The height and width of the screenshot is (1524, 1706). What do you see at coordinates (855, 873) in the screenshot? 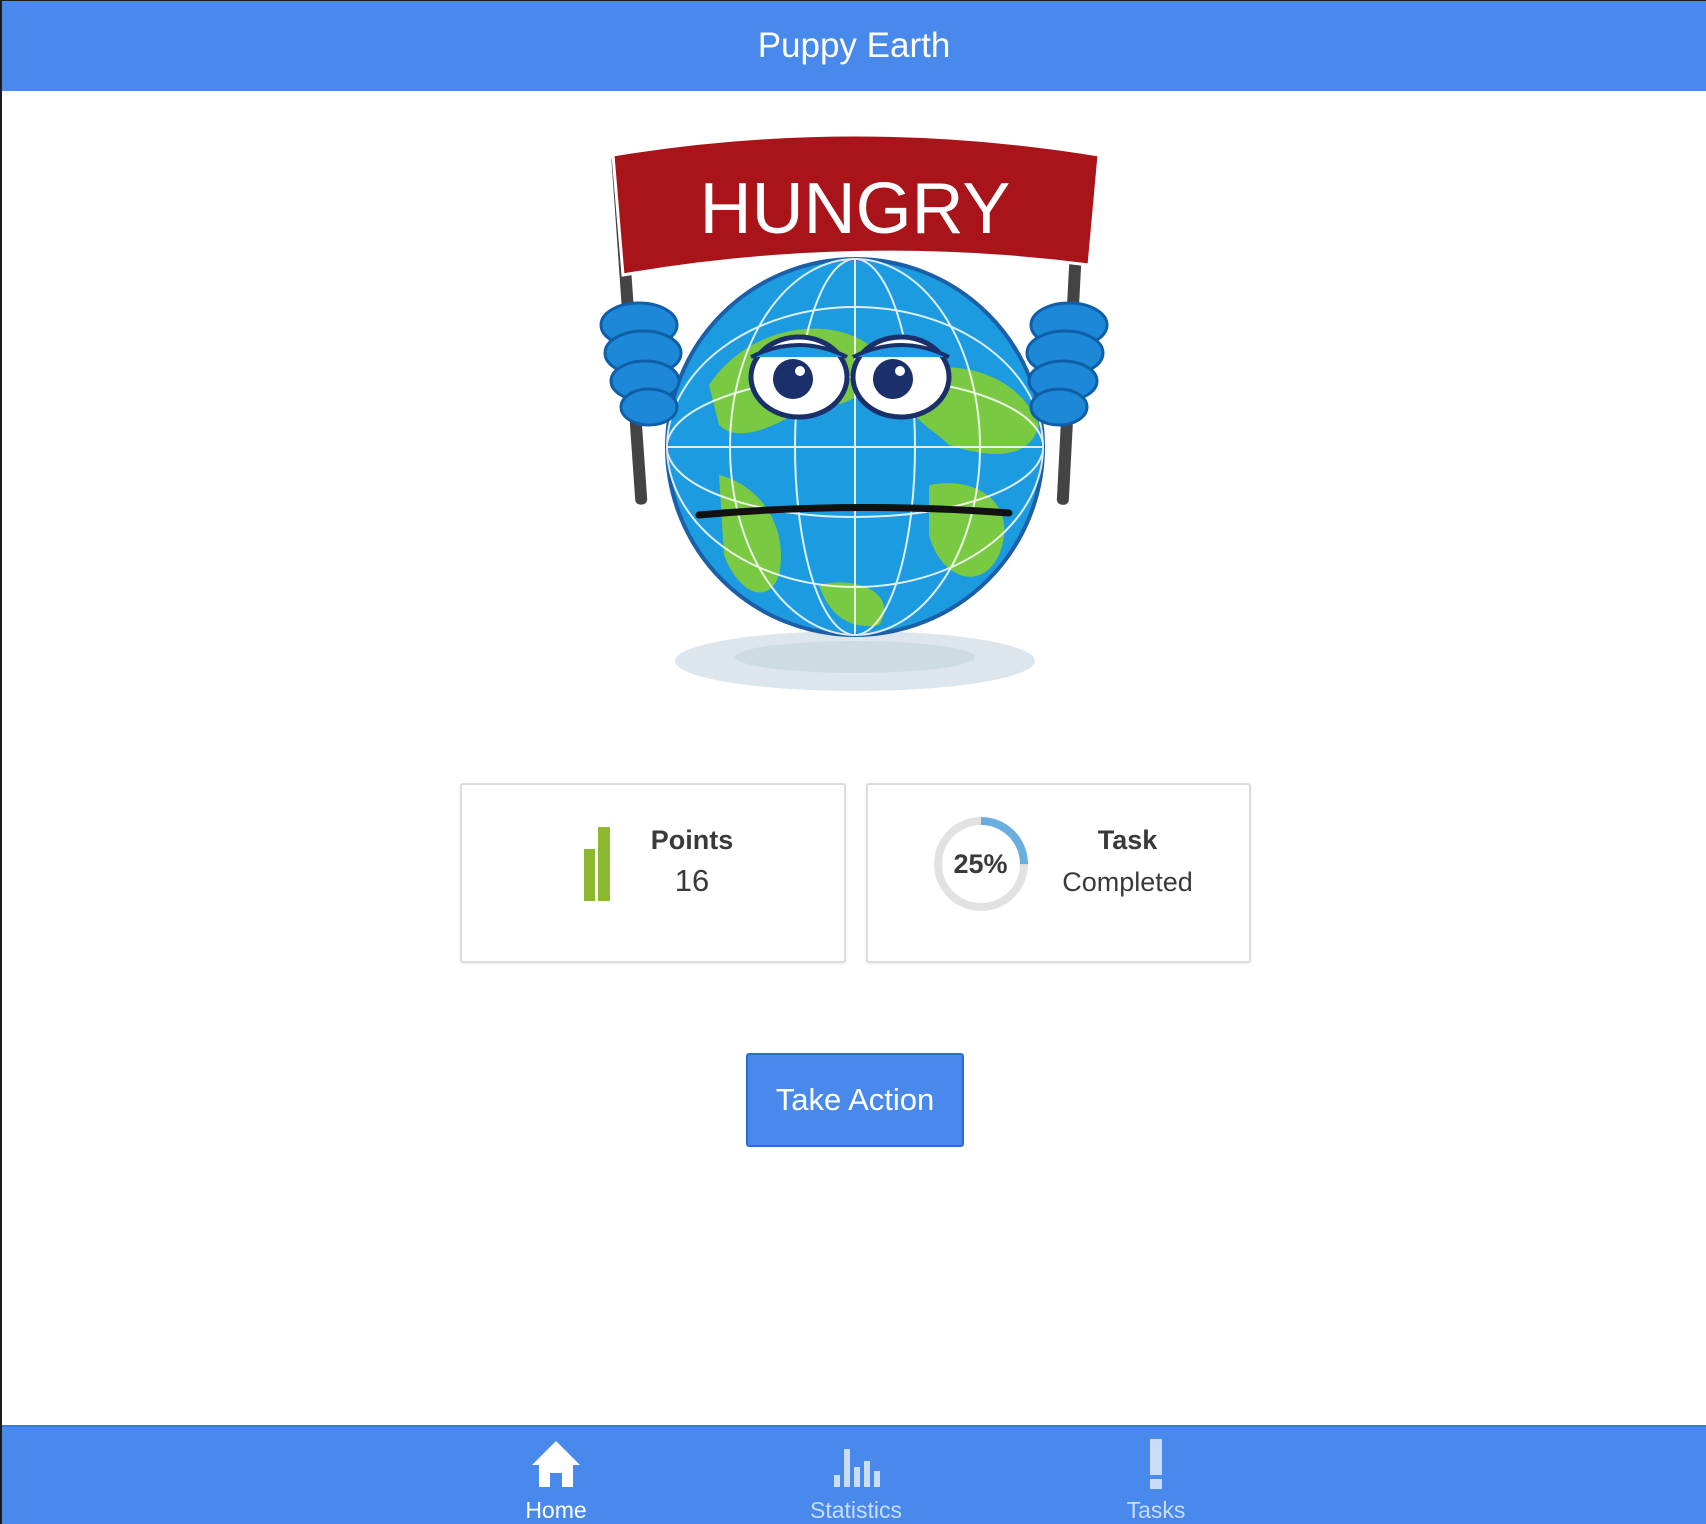
I see `stats-cards: Points 16 25% Task Completed` at bounding box center [855, 873].